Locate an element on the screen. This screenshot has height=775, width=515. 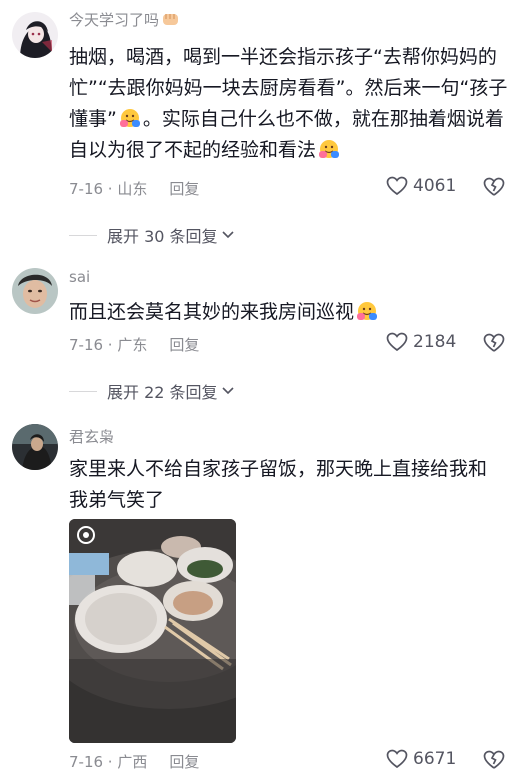
like-button: 4061 is located at coordinates (421, 186).